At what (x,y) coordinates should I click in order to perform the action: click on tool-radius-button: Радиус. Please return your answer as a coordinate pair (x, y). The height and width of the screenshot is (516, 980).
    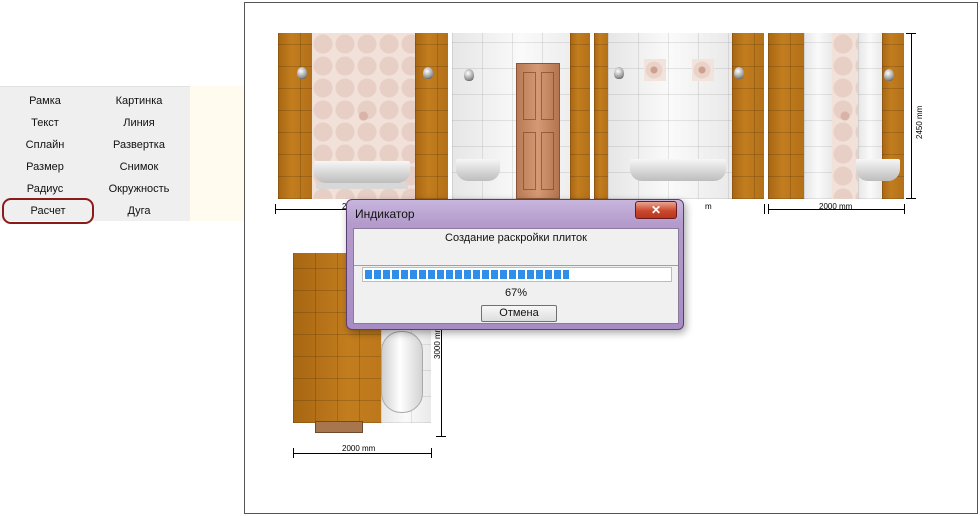
    Looking at the image, I should click on (45, 189).